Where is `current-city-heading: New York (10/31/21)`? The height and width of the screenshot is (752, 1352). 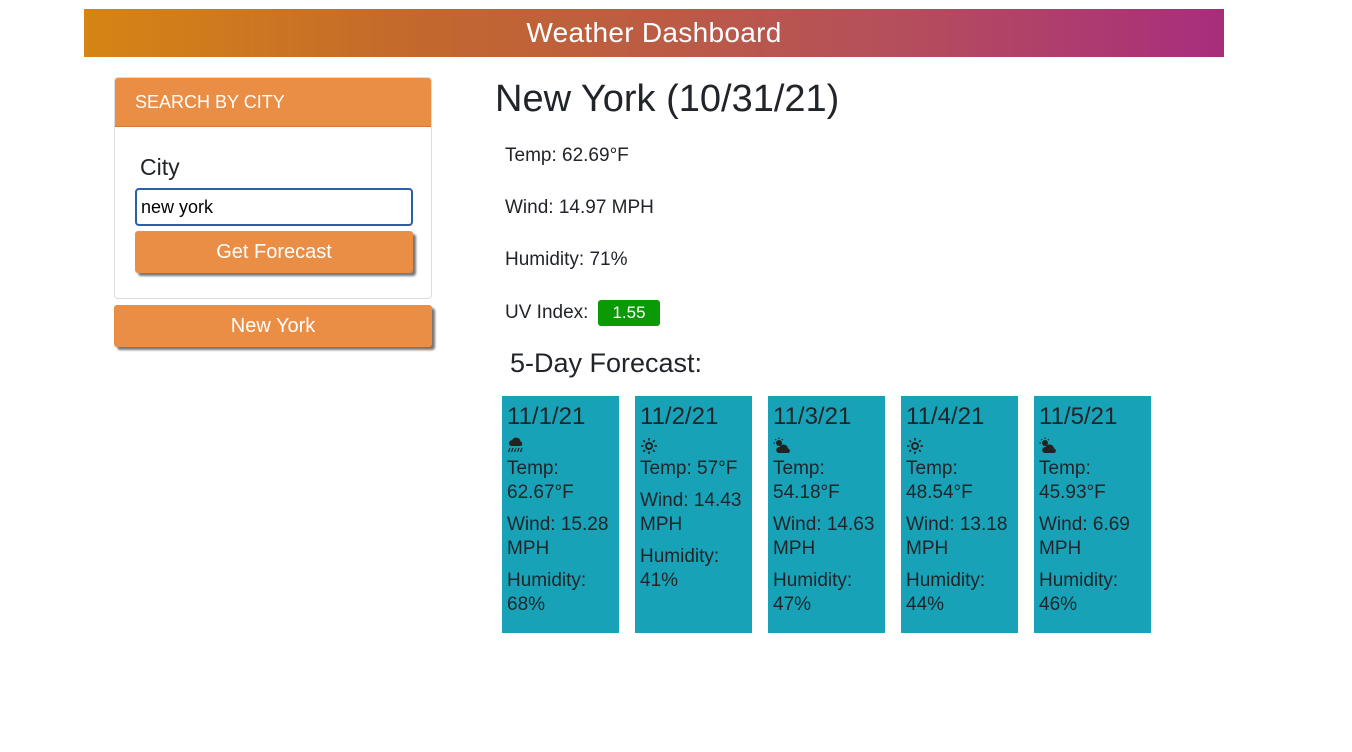 current-city-heading: New York (10/31/21) is located at coordinates (667, 99).